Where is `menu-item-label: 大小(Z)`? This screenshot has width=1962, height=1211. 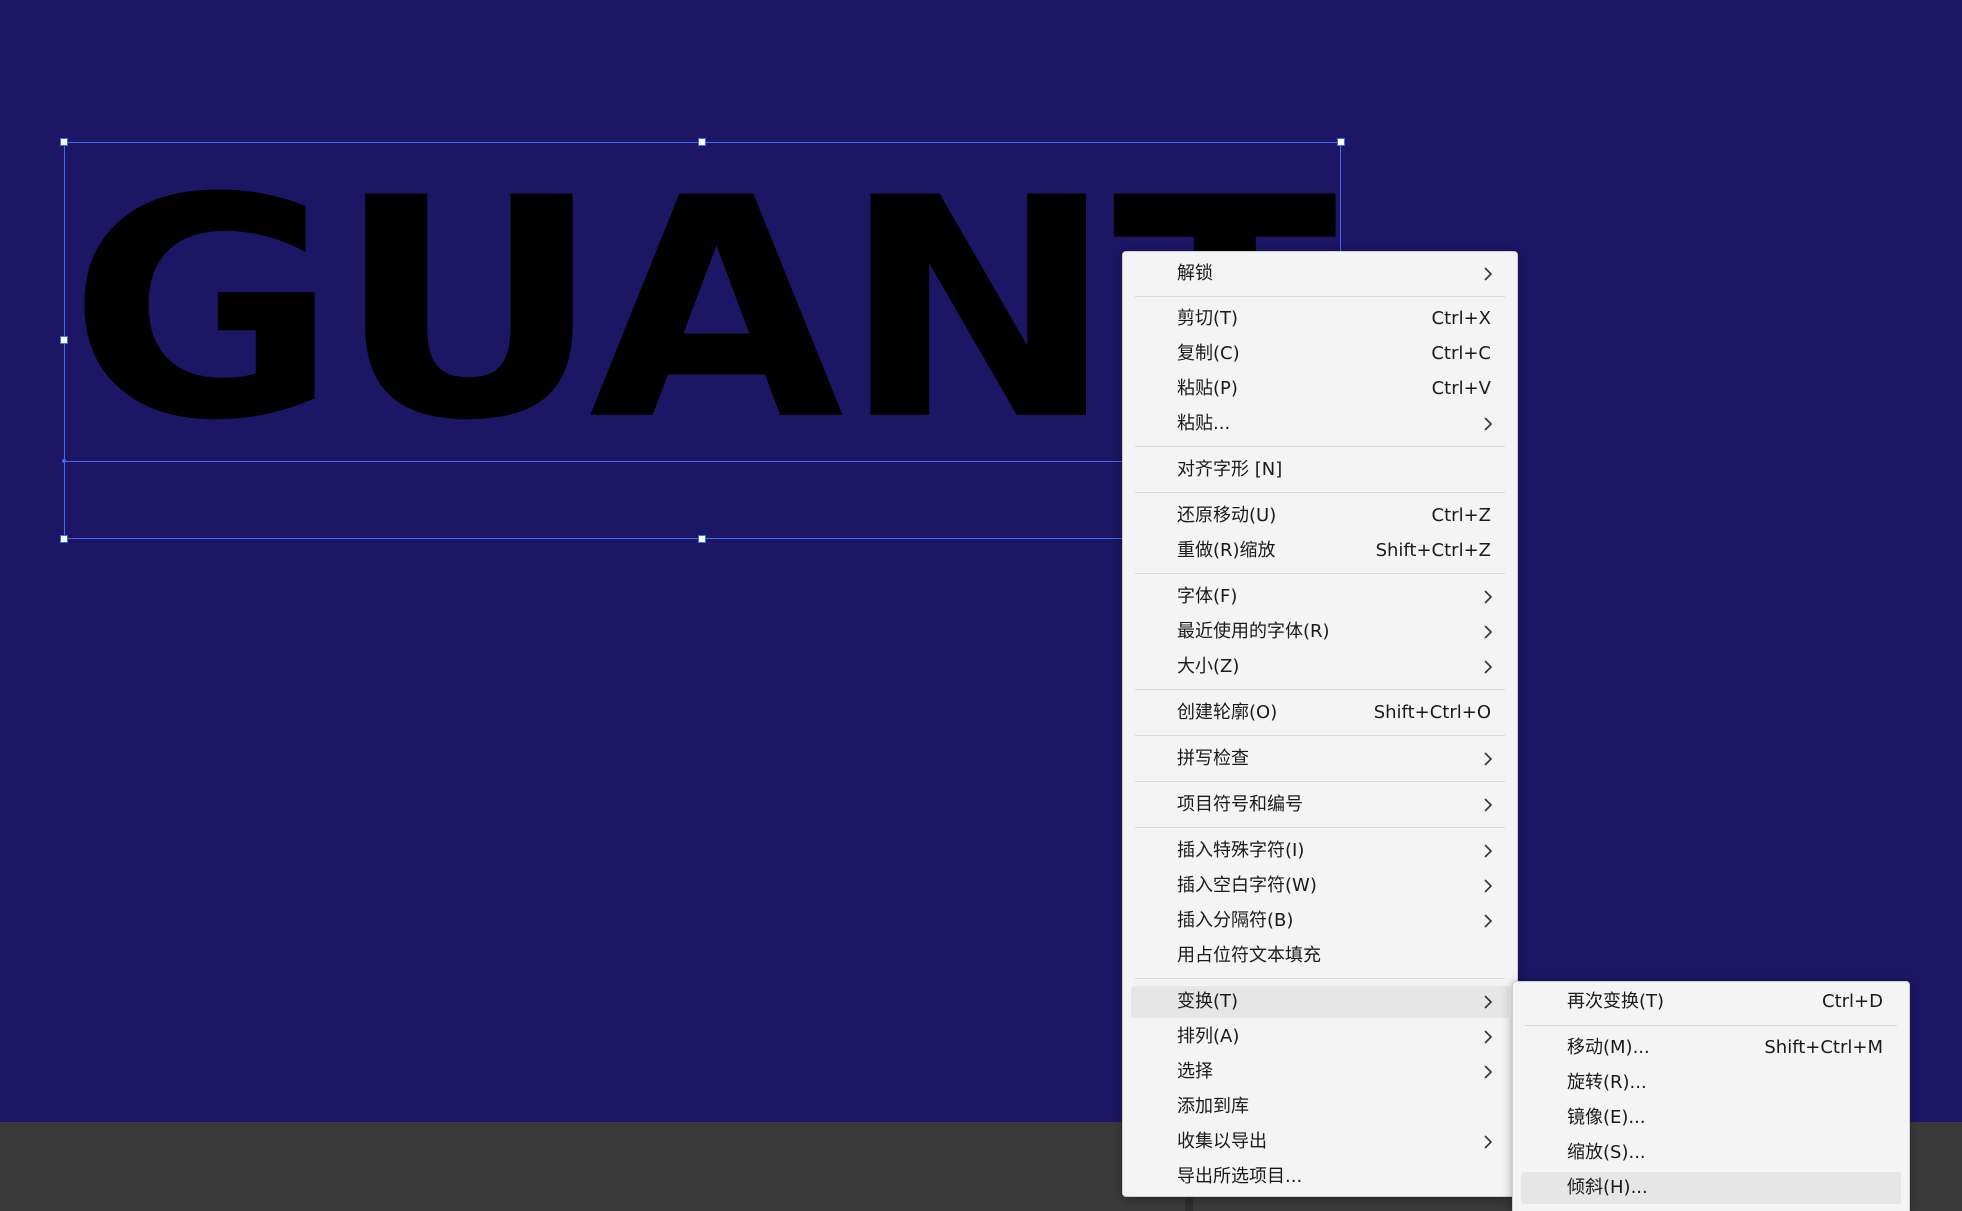
menu-item-label: 大小(Z) is located at coordinates (1208, 666).